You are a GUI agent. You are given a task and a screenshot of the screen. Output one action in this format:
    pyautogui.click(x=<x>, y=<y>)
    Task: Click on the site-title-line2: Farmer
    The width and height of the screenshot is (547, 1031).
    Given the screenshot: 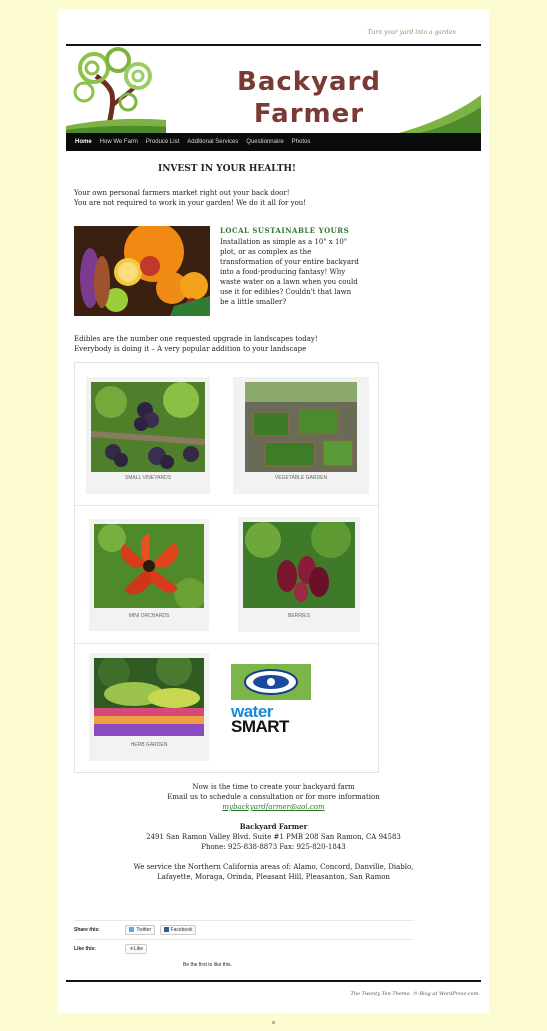 What is the action you would take?
    pyautogui.click(x=309, y=114)
    